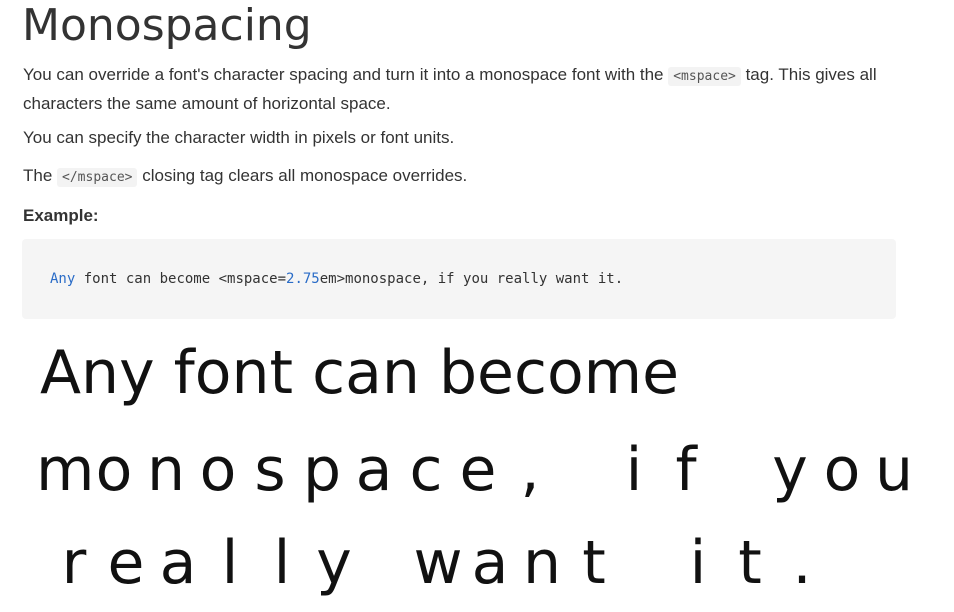  What do you see at coordinates (74, 563) in the screenshot?
I see `mono-char: r` at bounding box center [74, 563].